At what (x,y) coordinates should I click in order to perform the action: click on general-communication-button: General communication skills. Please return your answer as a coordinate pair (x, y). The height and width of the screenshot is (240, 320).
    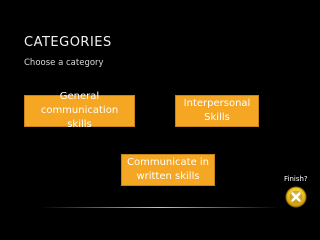
    Looking at the image, I should click on (79, 110).